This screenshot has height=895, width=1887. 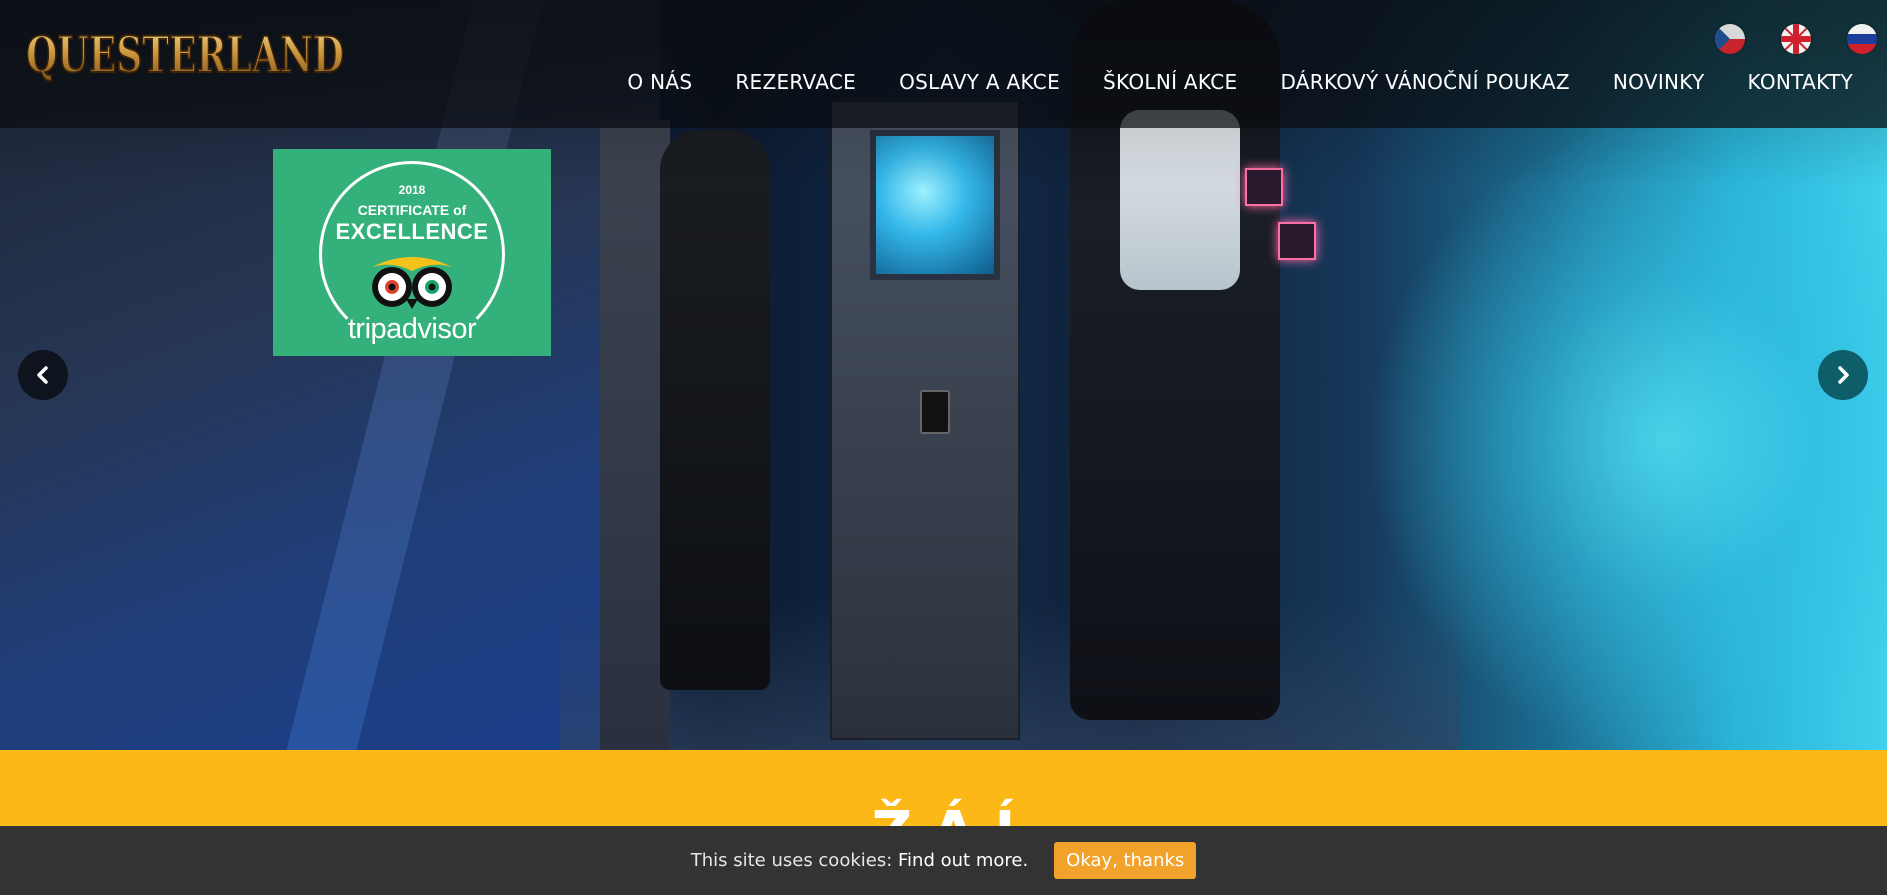 I want to click on nav-item-kontakty: KONTAKTY, so click(x=1800, y=82).